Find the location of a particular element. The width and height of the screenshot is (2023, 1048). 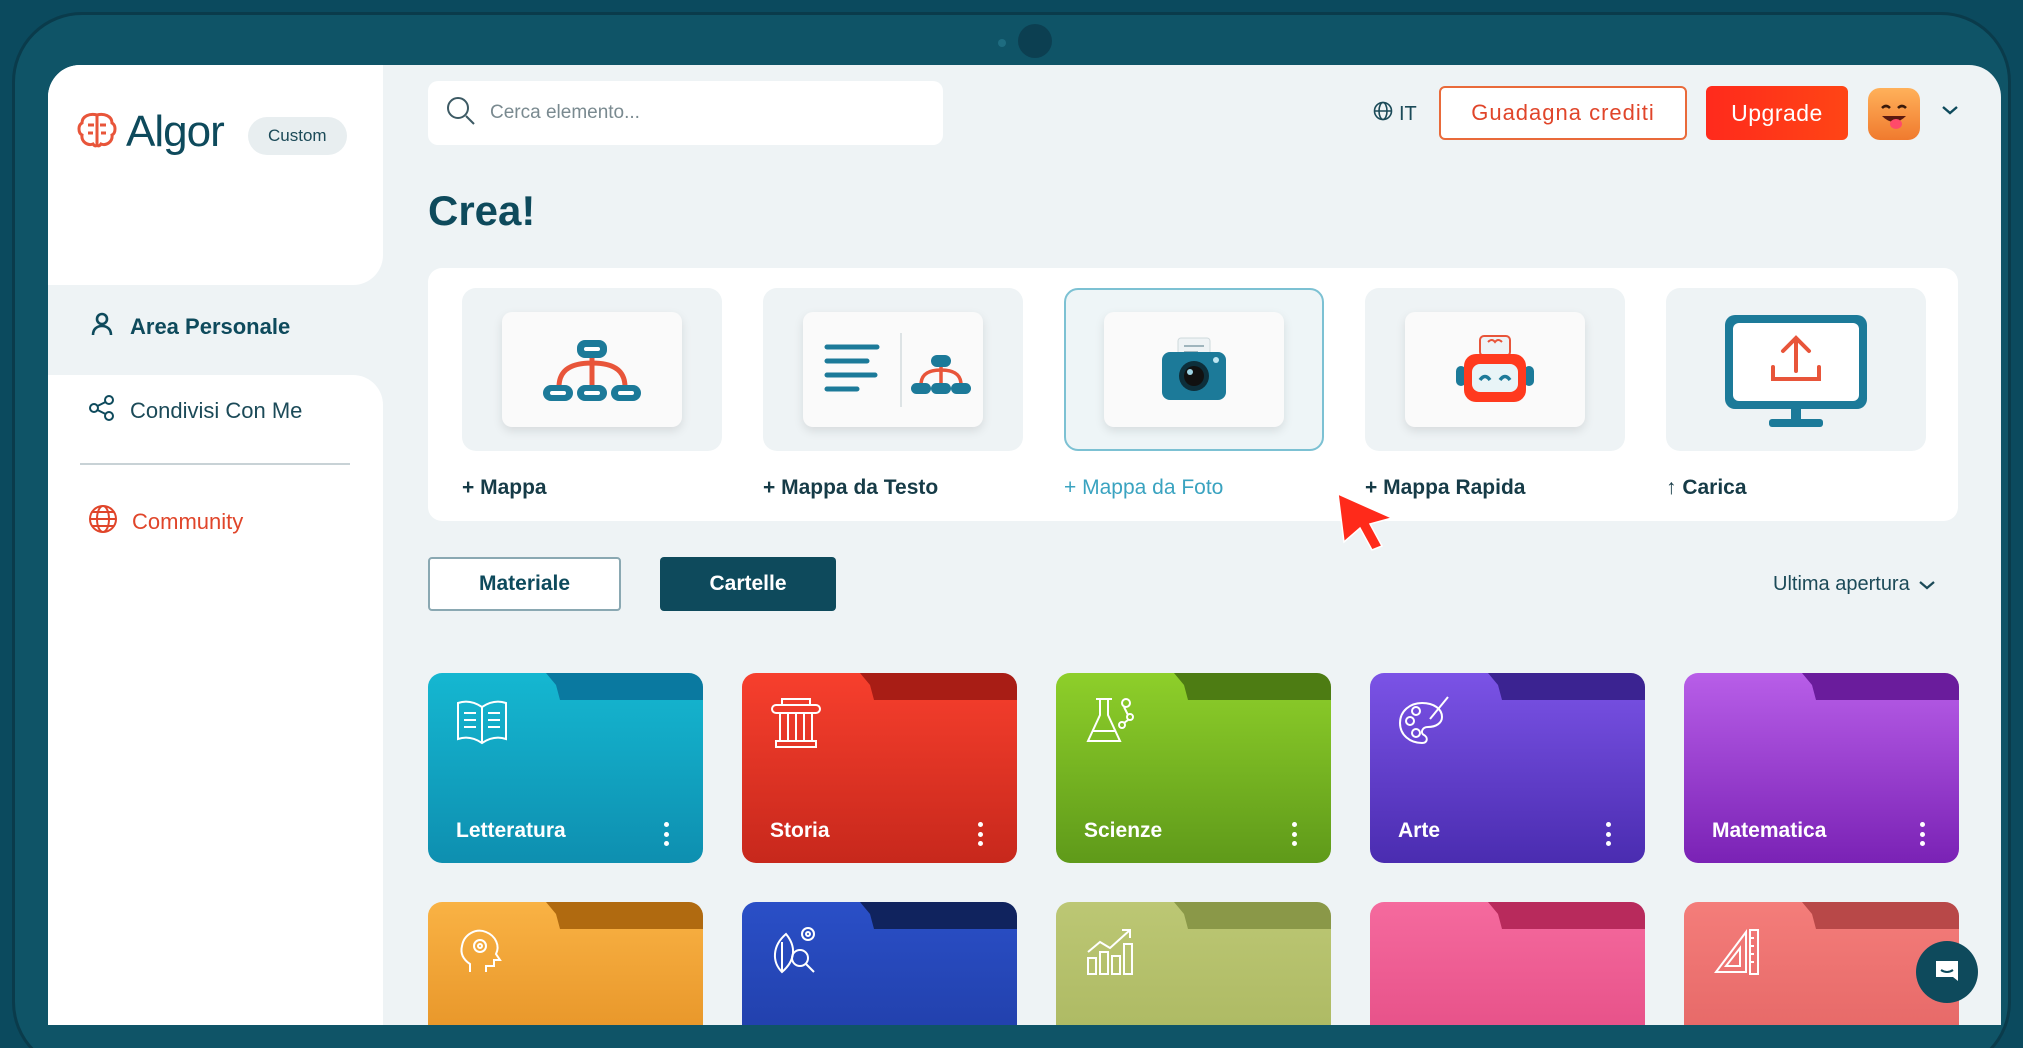

sidebar-divider is located at coordinates (215, 464).